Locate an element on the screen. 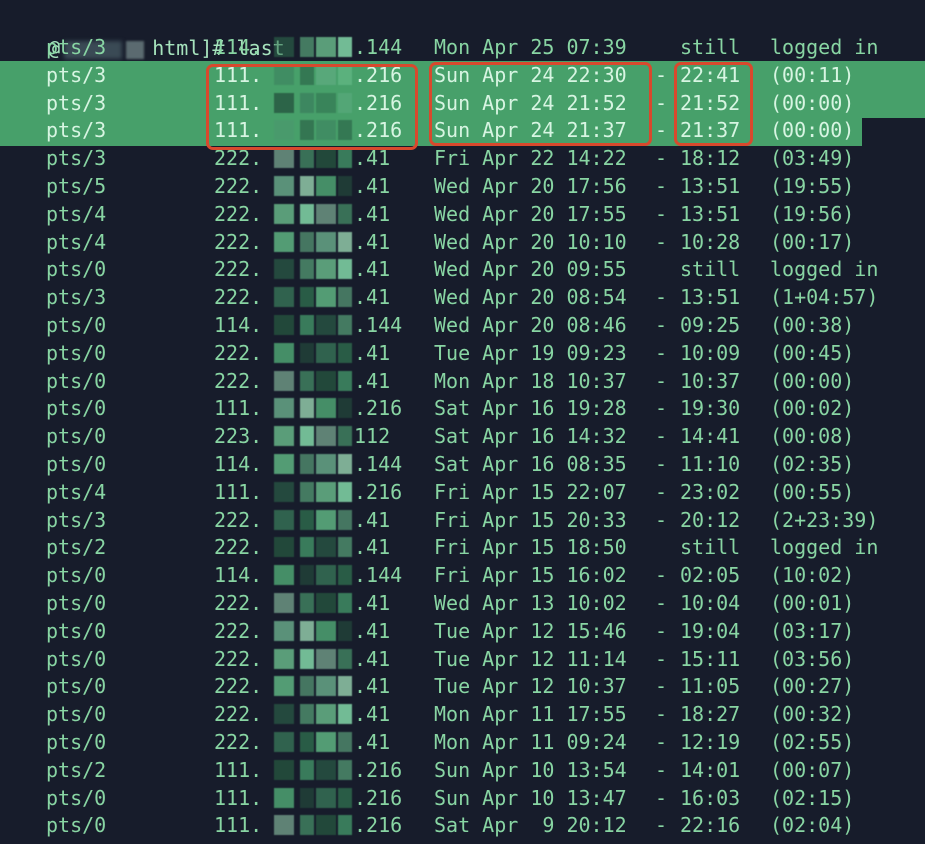 This screenshot has width=925, height=844. login-time-cell: Sat Apr 16 19:28 is located at coordinates (530, 408).